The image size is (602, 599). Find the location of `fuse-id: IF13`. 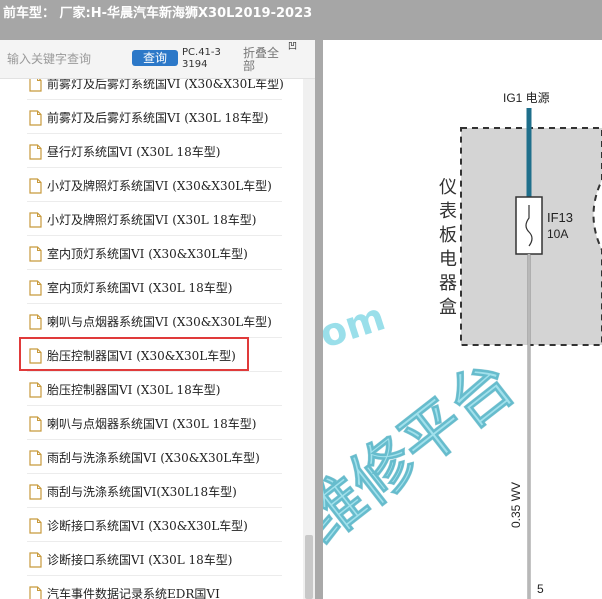

fuse-id: IF13 is located at coordinates (560, 217).